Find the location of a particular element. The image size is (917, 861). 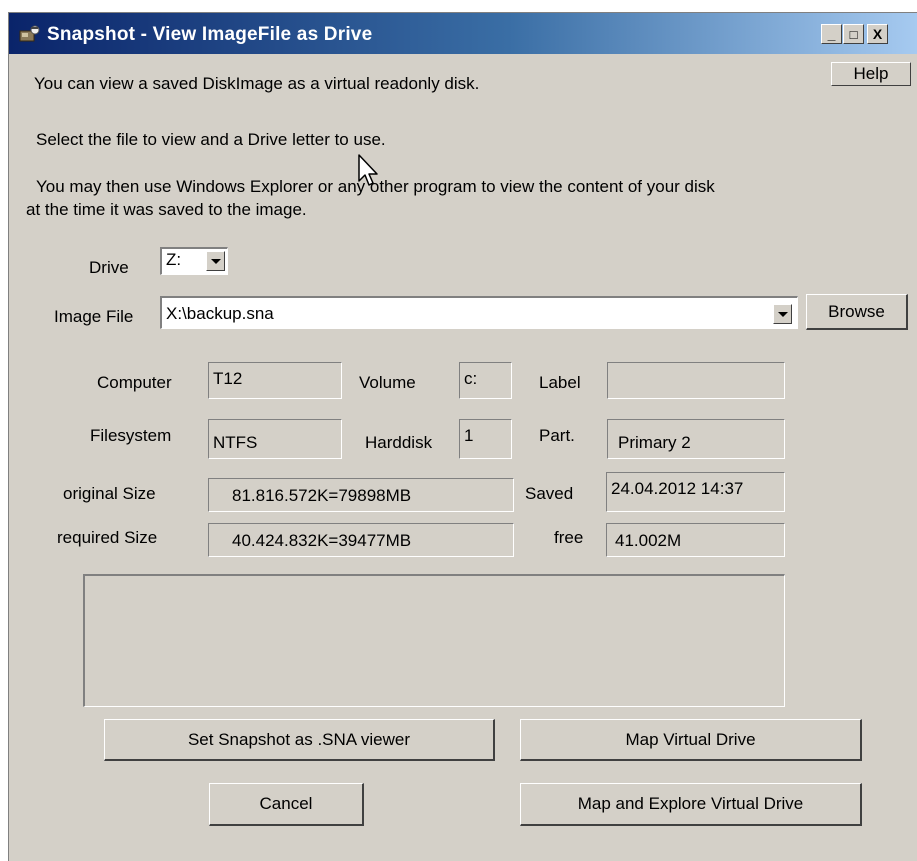

drive-dropdown-icon is located at coordinates (215, 261).